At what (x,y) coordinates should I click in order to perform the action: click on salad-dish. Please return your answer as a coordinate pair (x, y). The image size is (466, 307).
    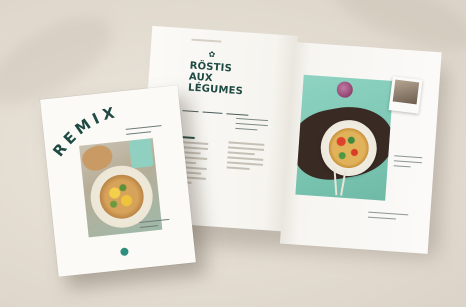
    Looking at the image, I should click on (121, 196).